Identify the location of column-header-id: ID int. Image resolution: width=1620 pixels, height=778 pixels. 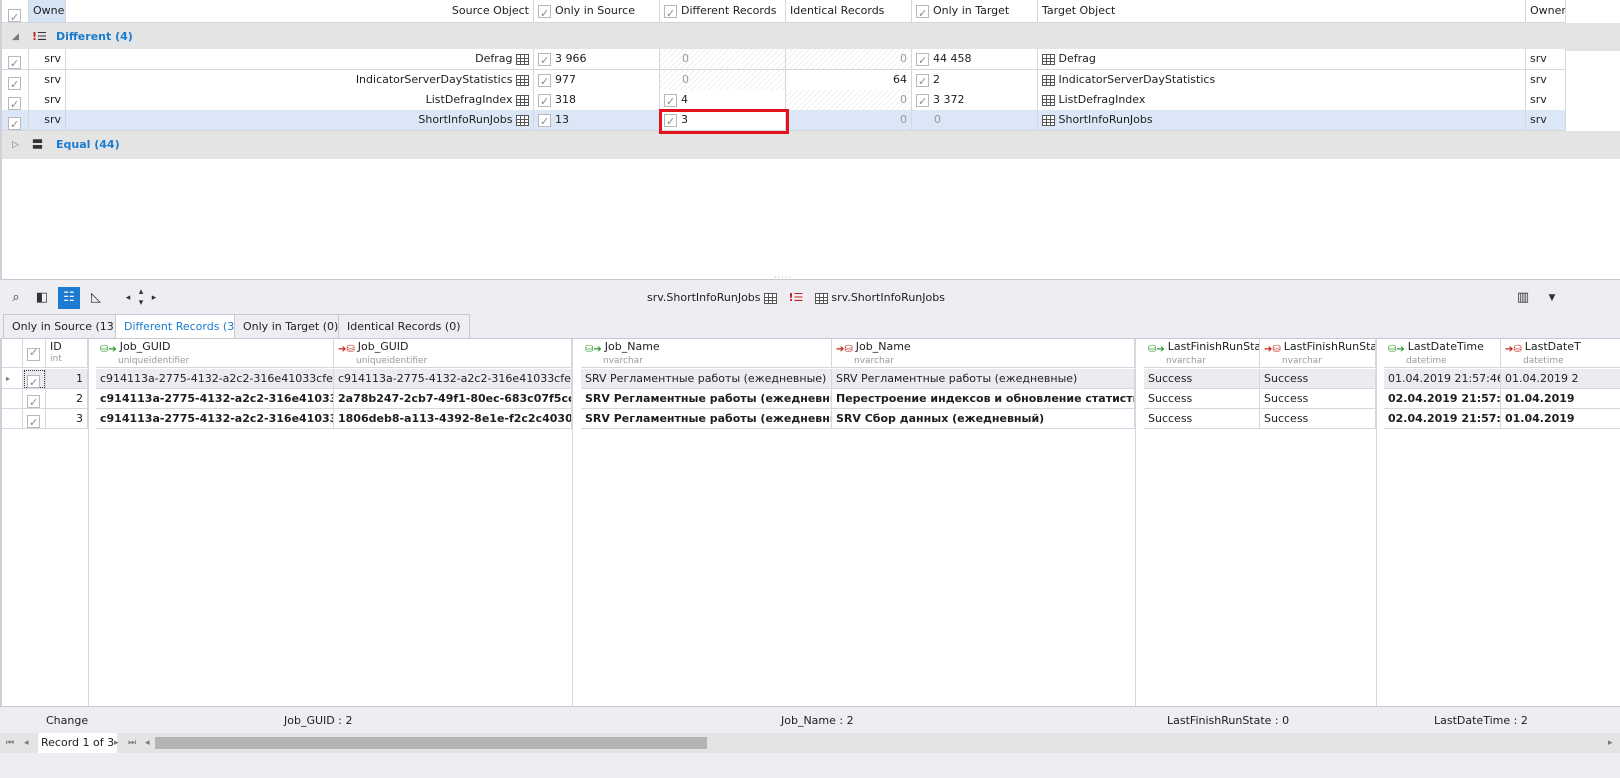
(67, 353).